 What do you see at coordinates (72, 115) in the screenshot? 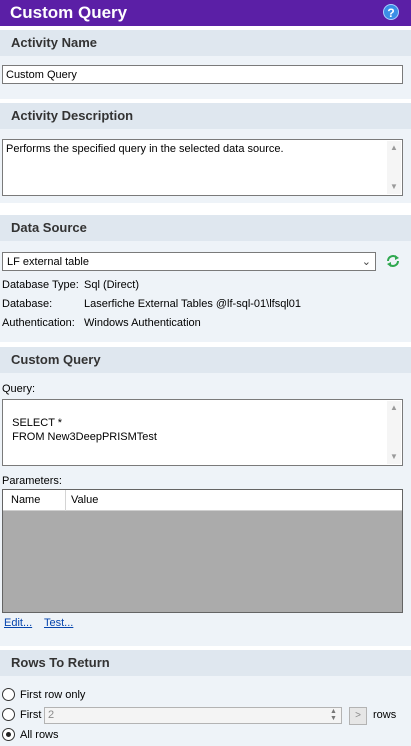
I see `section-title: Activity Description` at bounding box center [72, 115].